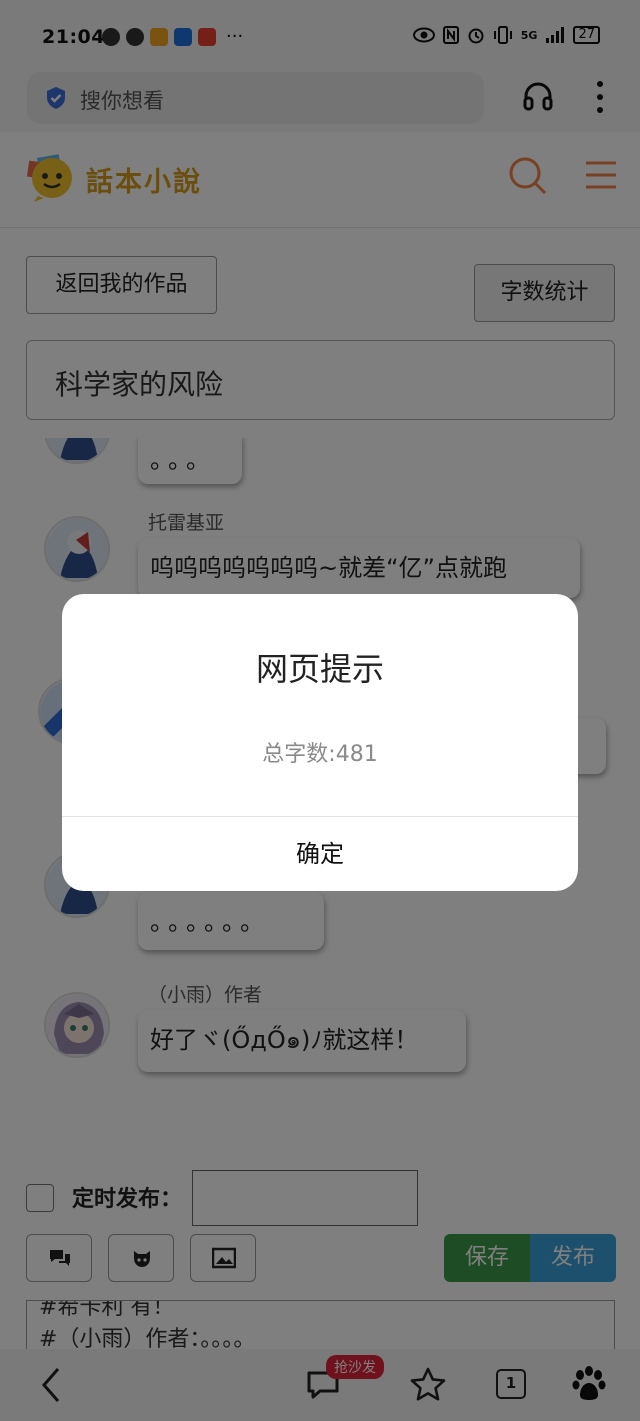 This screenshot has height=1421, width=640. I want to click on dialog-ok-button: 确定, so click(320, 854).